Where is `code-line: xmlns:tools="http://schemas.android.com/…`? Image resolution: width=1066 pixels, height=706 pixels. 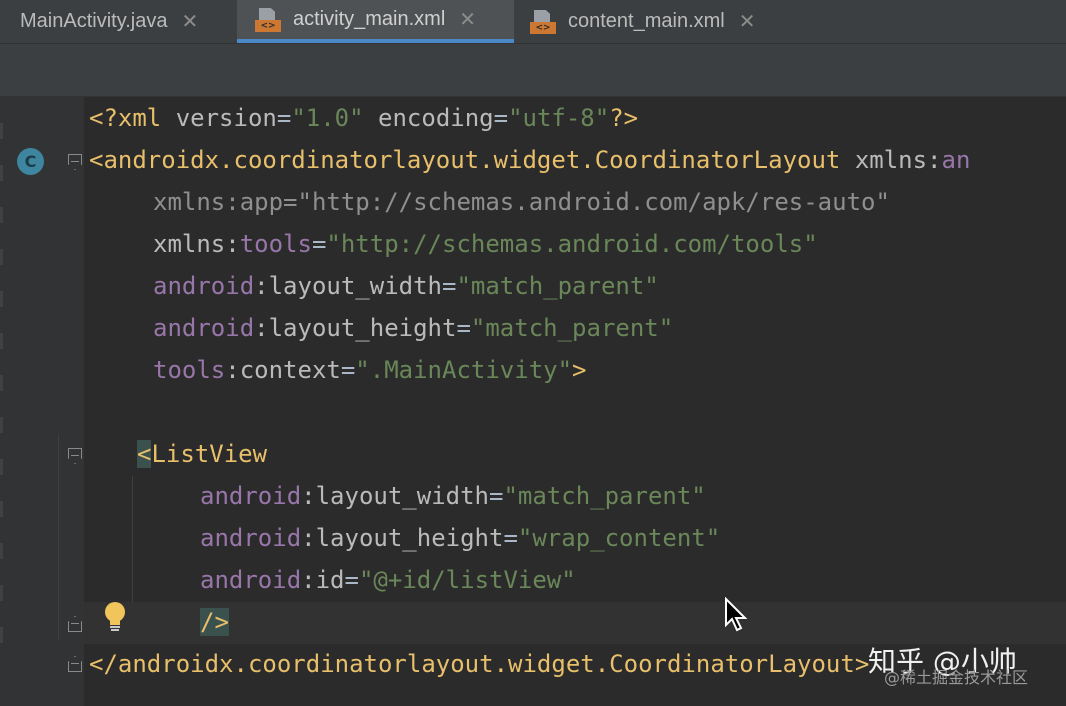 code-line: xmlns:tools="http://schemas.android.com/… is located at coordinates (485, 244).